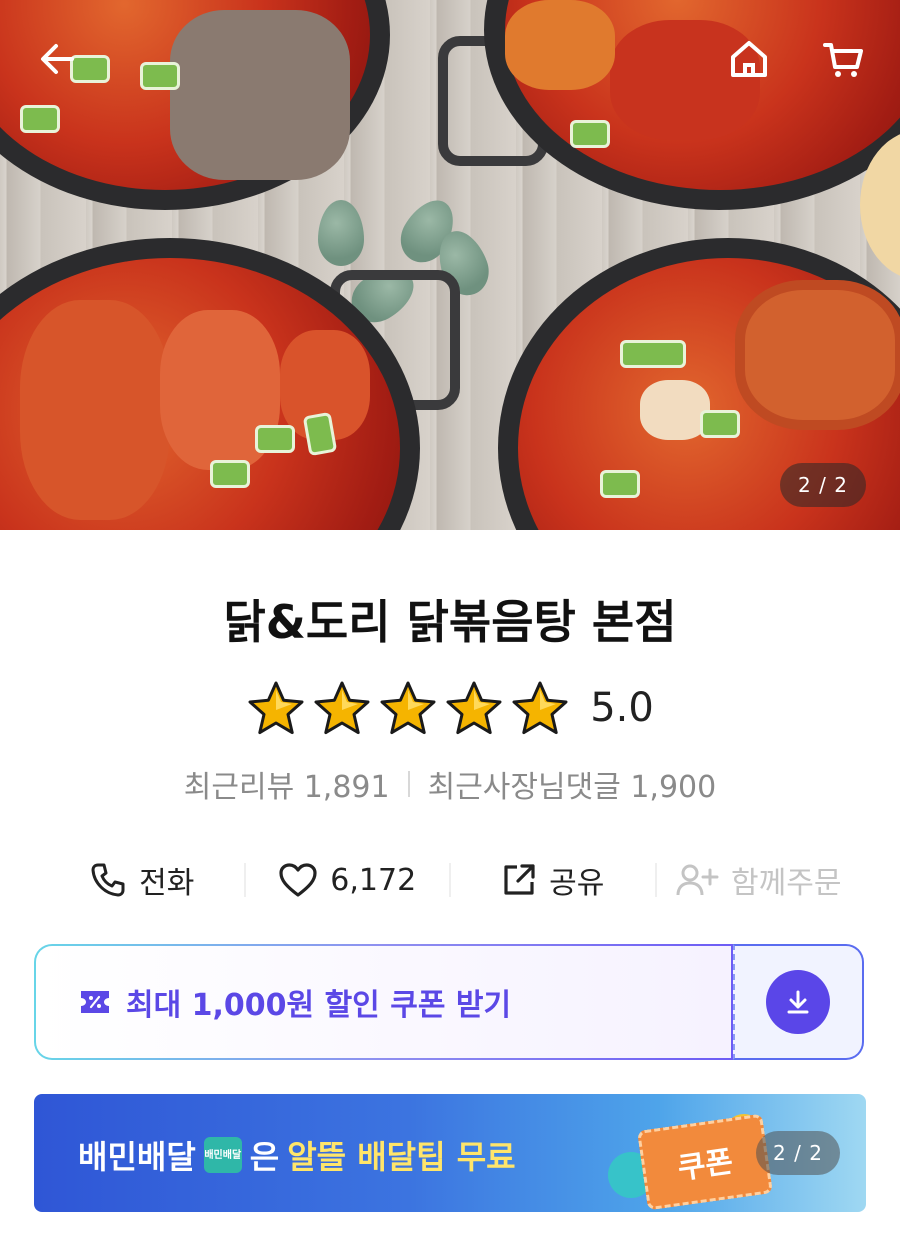 This screenshot has width=900, height=1246. Describe the element at coordinates (95, 1002) in the screenshot. I see `coupon-icon` at that location.